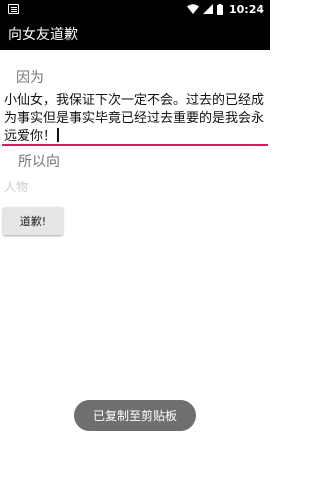 This screenshot has width=320, height=480. What do you see at coordinates (219, 9) in the screenshot?
I see `battery-icon` at bounding box center [219, 9].